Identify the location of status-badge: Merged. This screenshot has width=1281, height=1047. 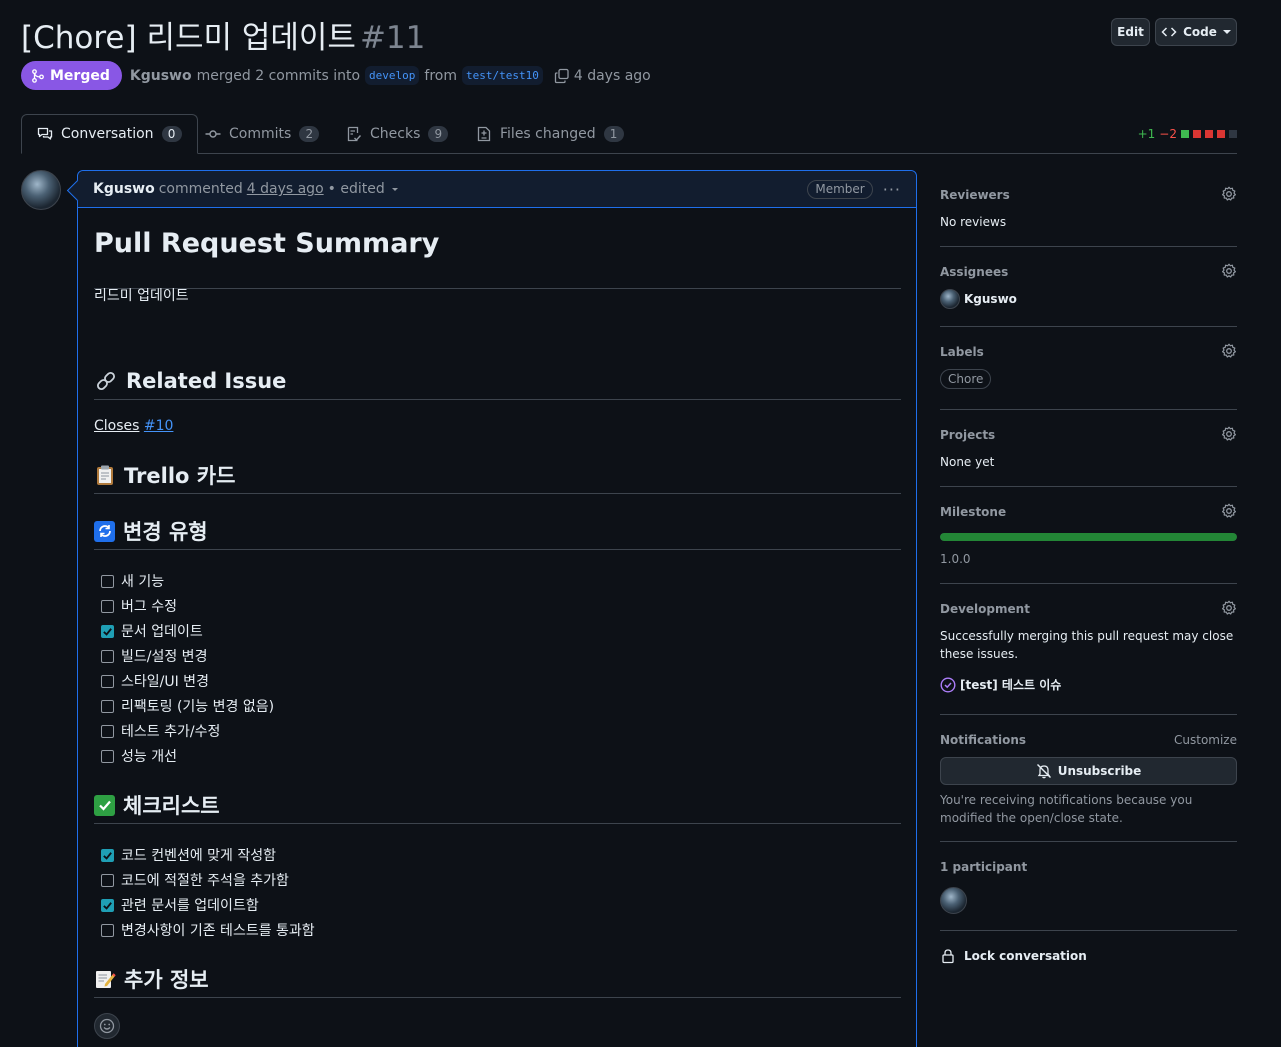
(71, 75).